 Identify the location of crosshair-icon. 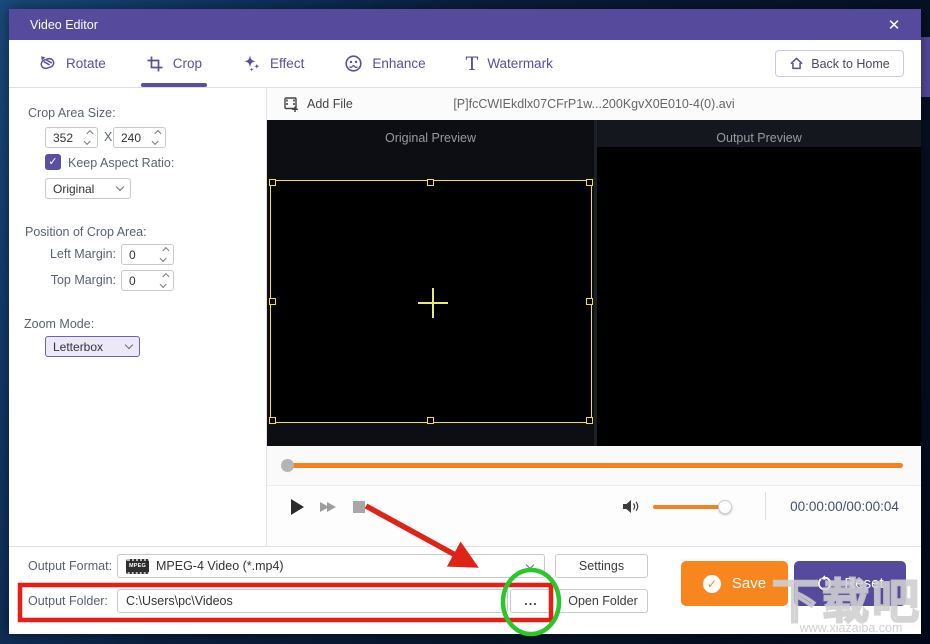
(433, 303).